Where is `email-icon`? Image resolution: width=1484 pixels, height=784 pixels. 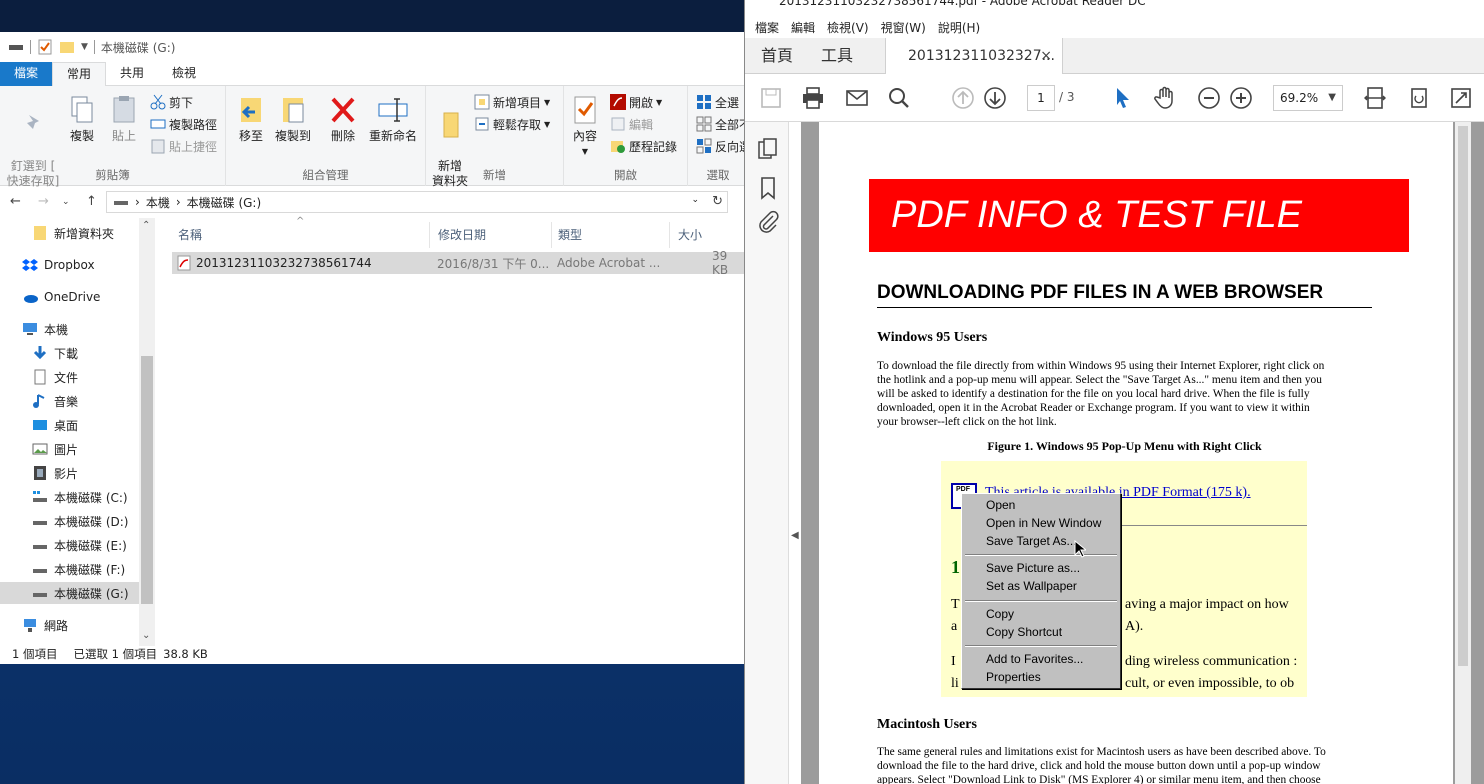
email-icon is located at coordinates (857, 98).